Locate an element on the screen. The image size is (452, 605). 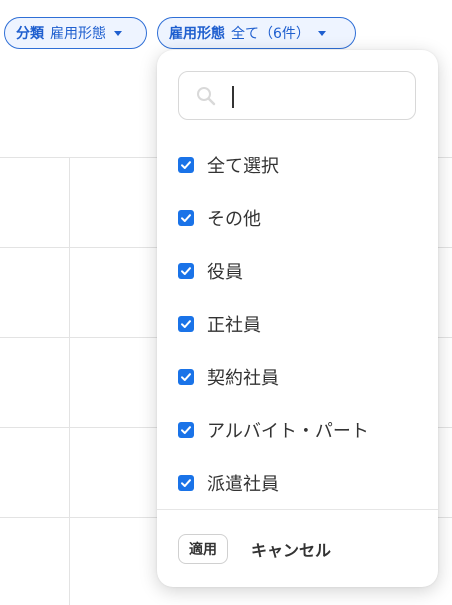
search-icon is located at coordinates (206, 96).